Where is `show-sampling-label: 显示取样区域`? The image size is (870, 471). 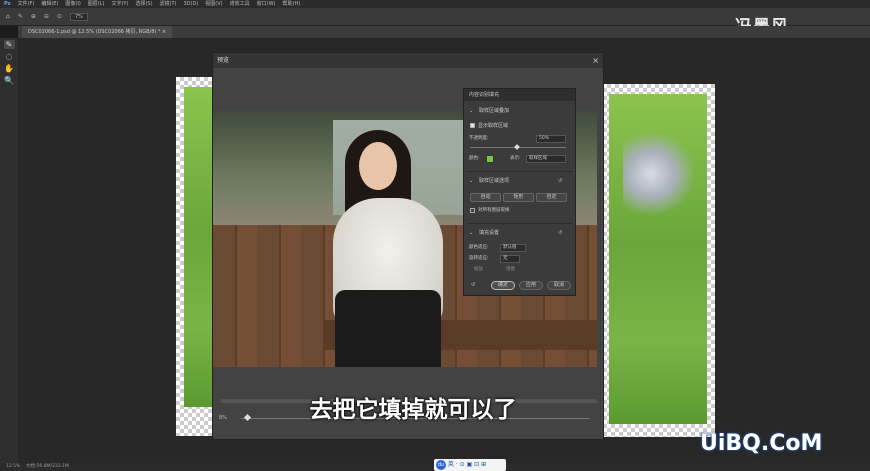
show-sampling-label: 显示取样区域 is located at coordinates (493, 126).